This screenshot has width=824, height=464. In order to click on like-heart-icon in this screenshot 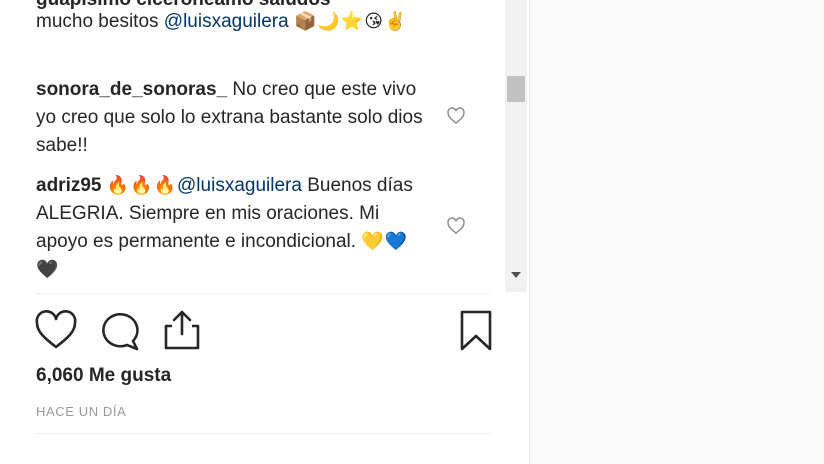, I will do `click(56, 330)`.